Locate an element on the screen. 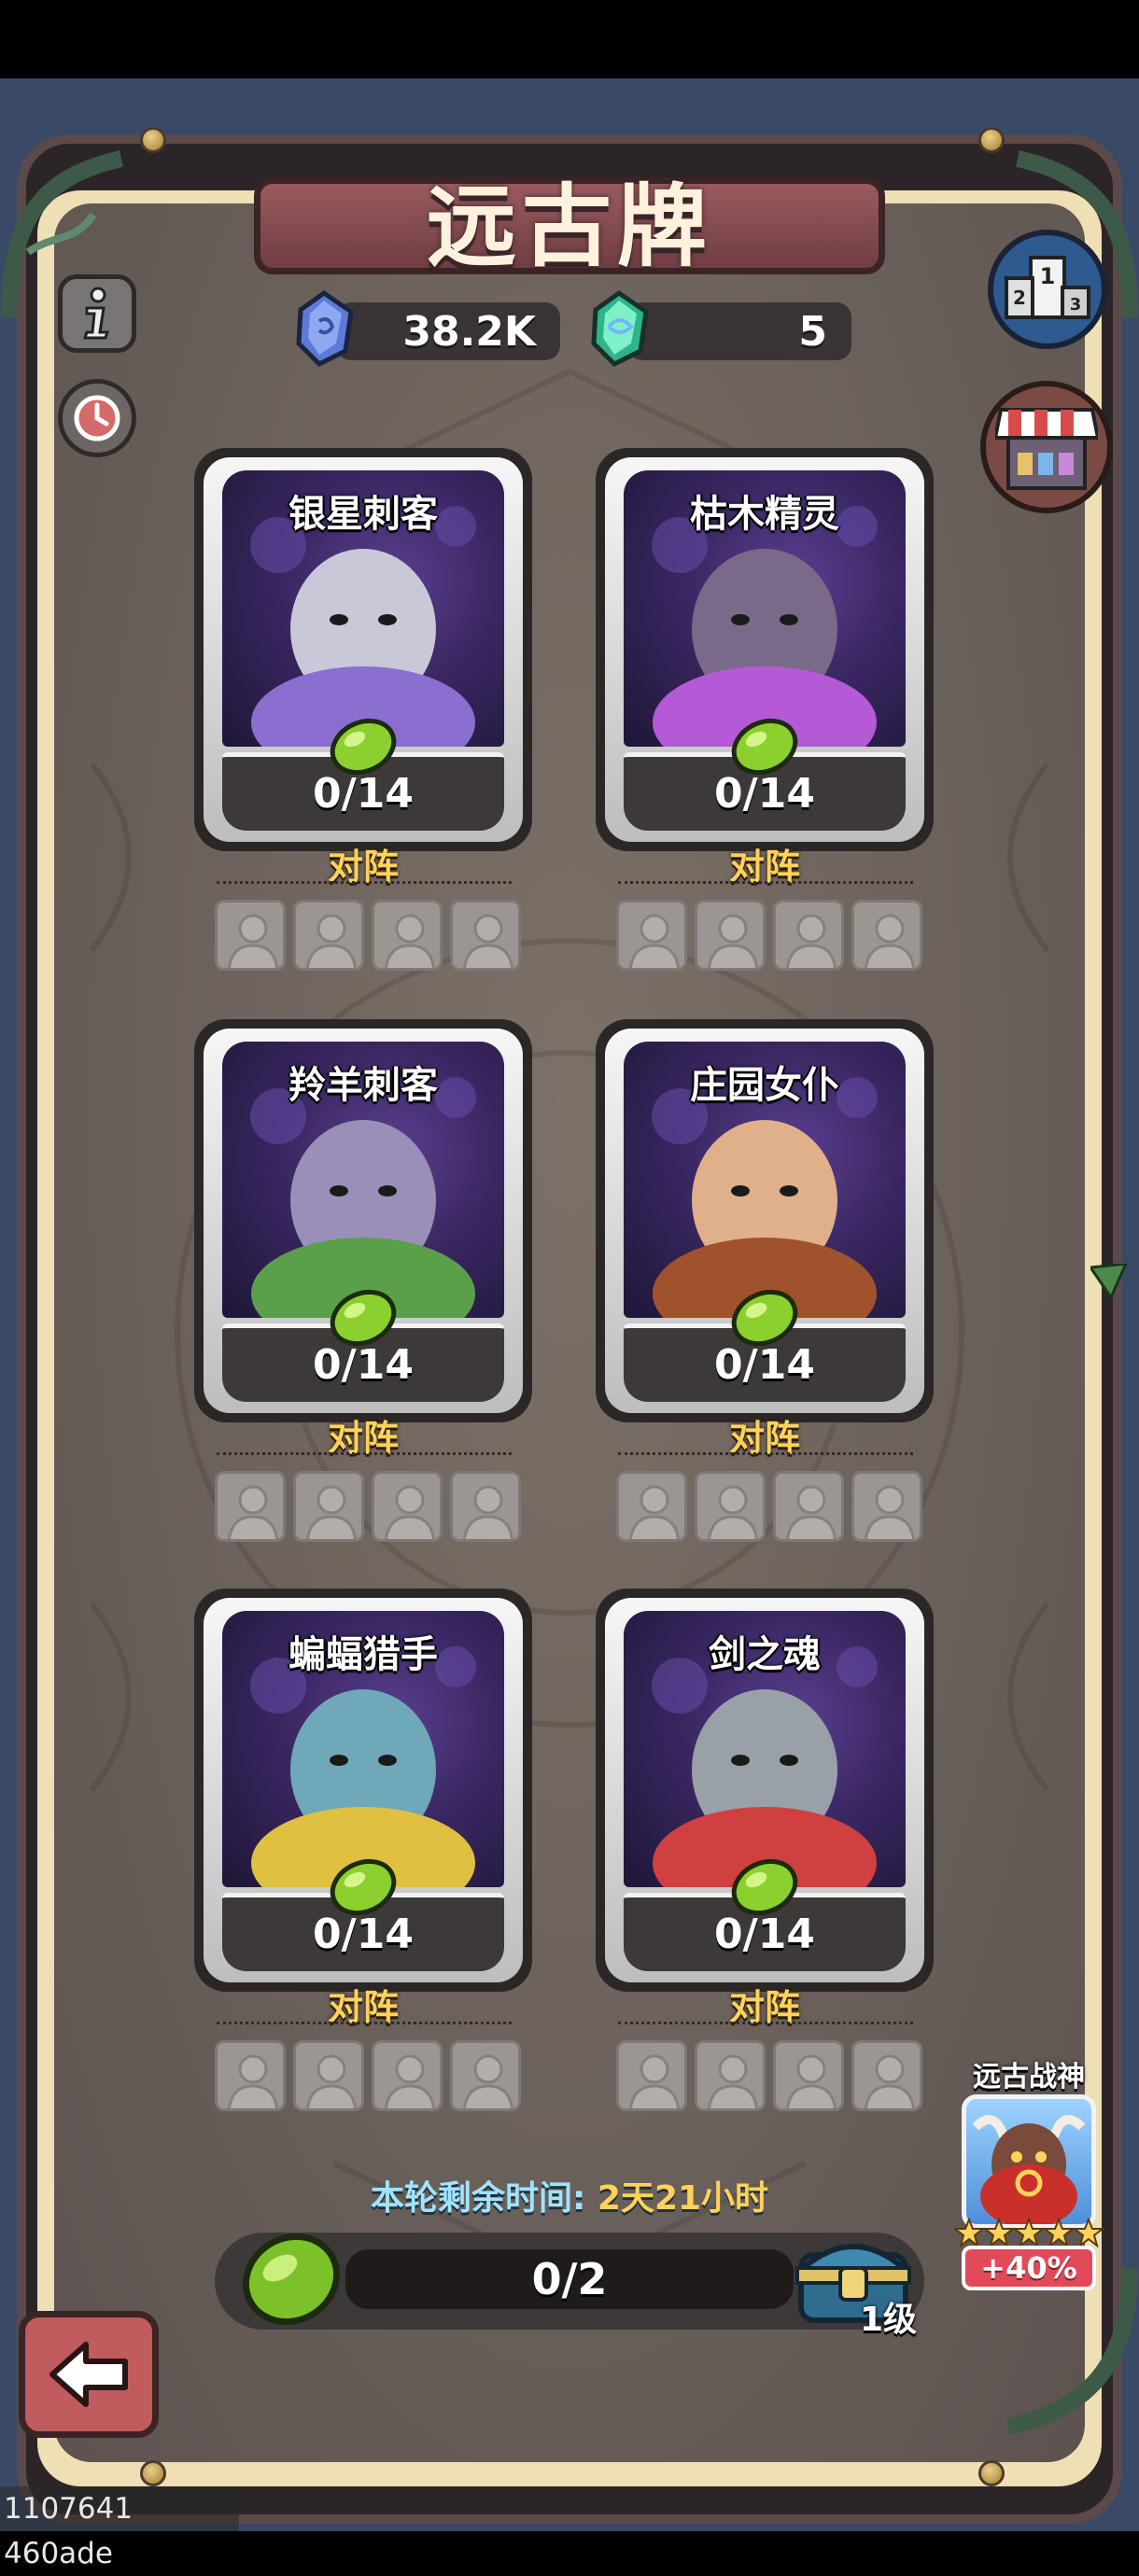  god-bonus-badge: +40% is located at coordinates (1029, 2268).